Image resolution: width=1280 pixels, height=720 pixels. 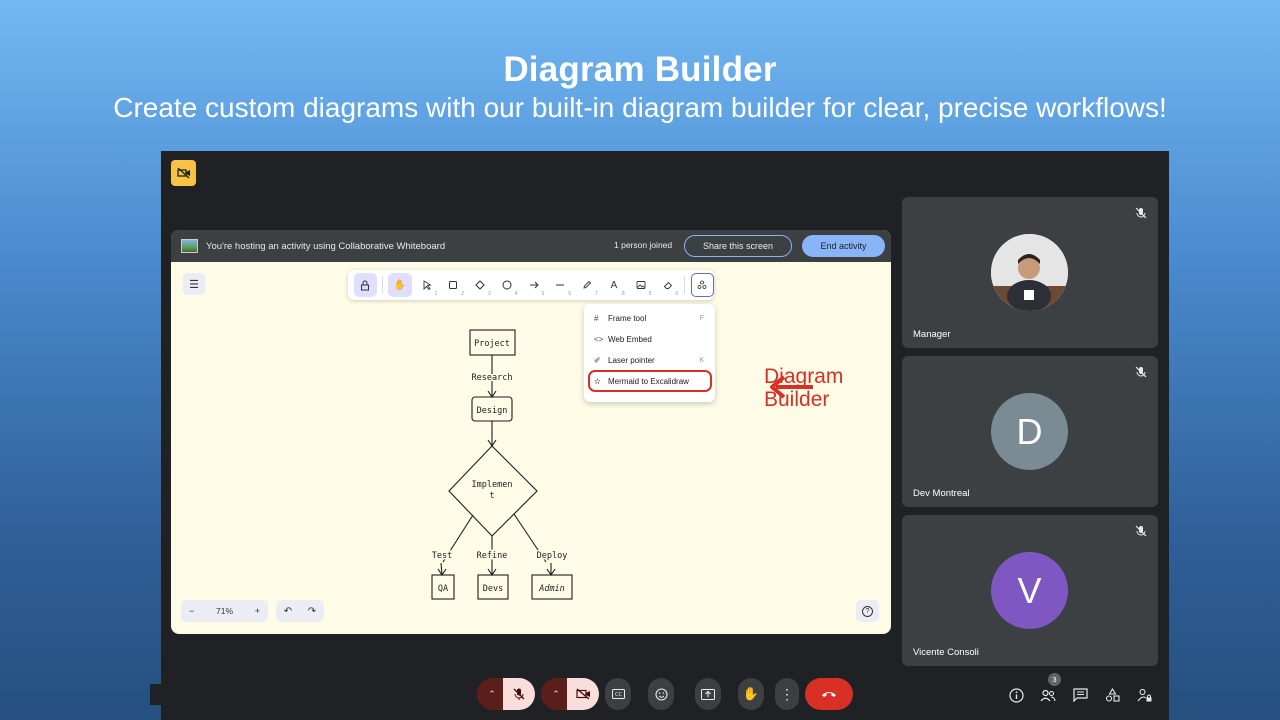 I want to click on activities-button, so click(x=1112, y=695).